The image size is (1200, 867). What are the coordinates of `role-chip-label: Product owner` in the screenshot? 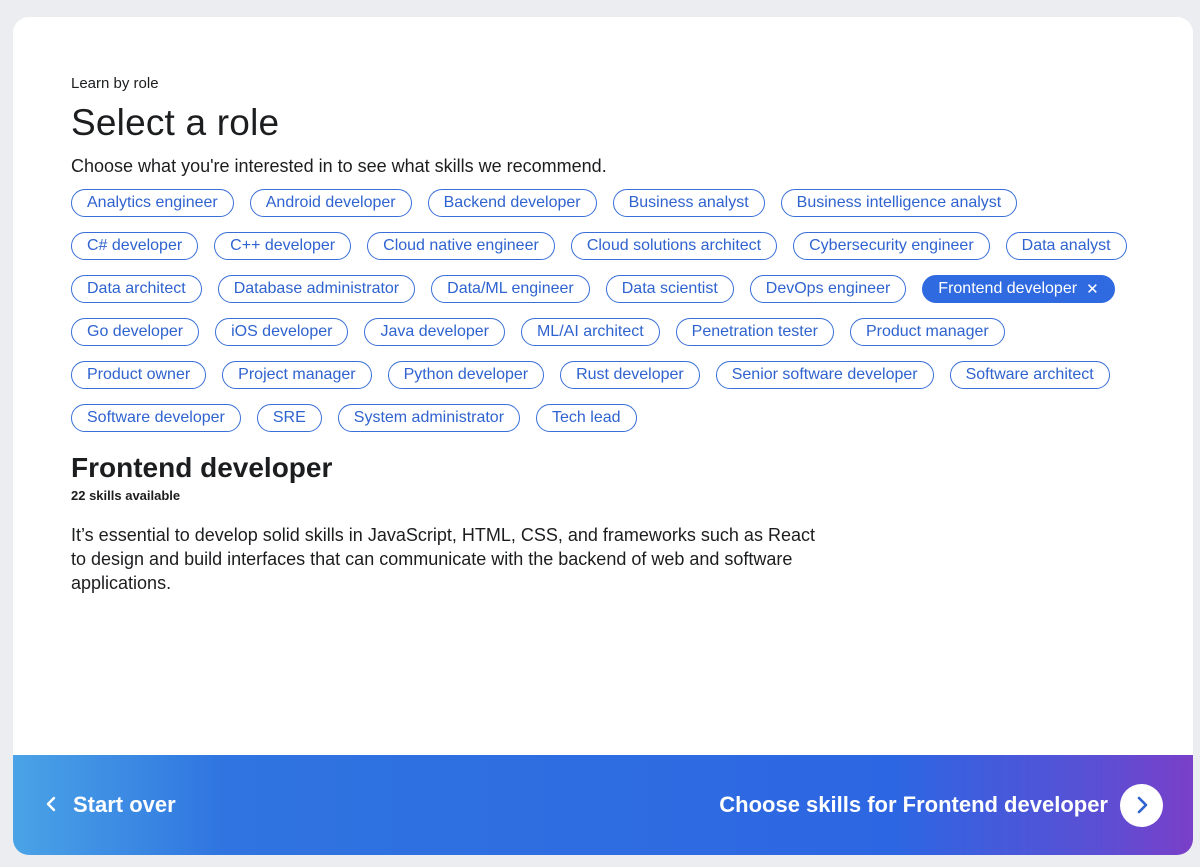 It's located at (139, 374).